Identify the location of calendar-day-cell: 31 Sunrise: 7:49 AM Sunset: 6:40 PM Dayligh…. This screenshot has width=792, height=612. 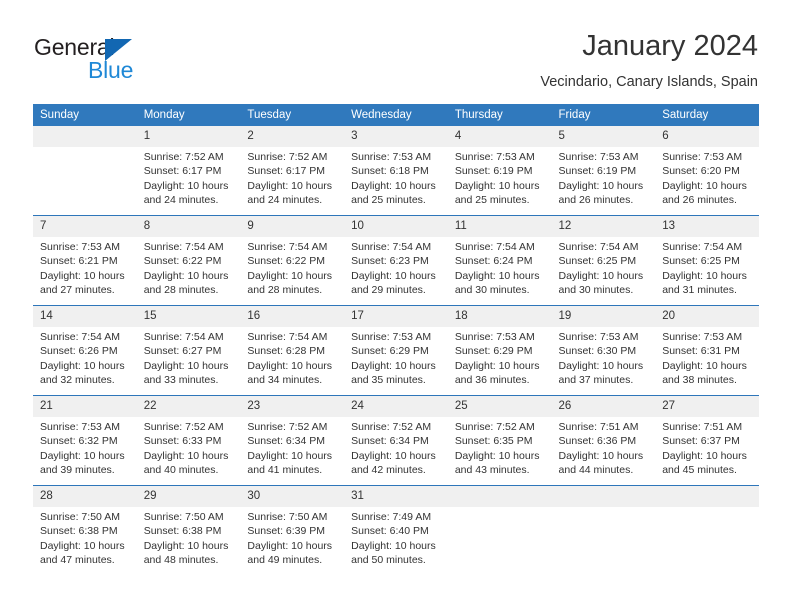
(396, 530).